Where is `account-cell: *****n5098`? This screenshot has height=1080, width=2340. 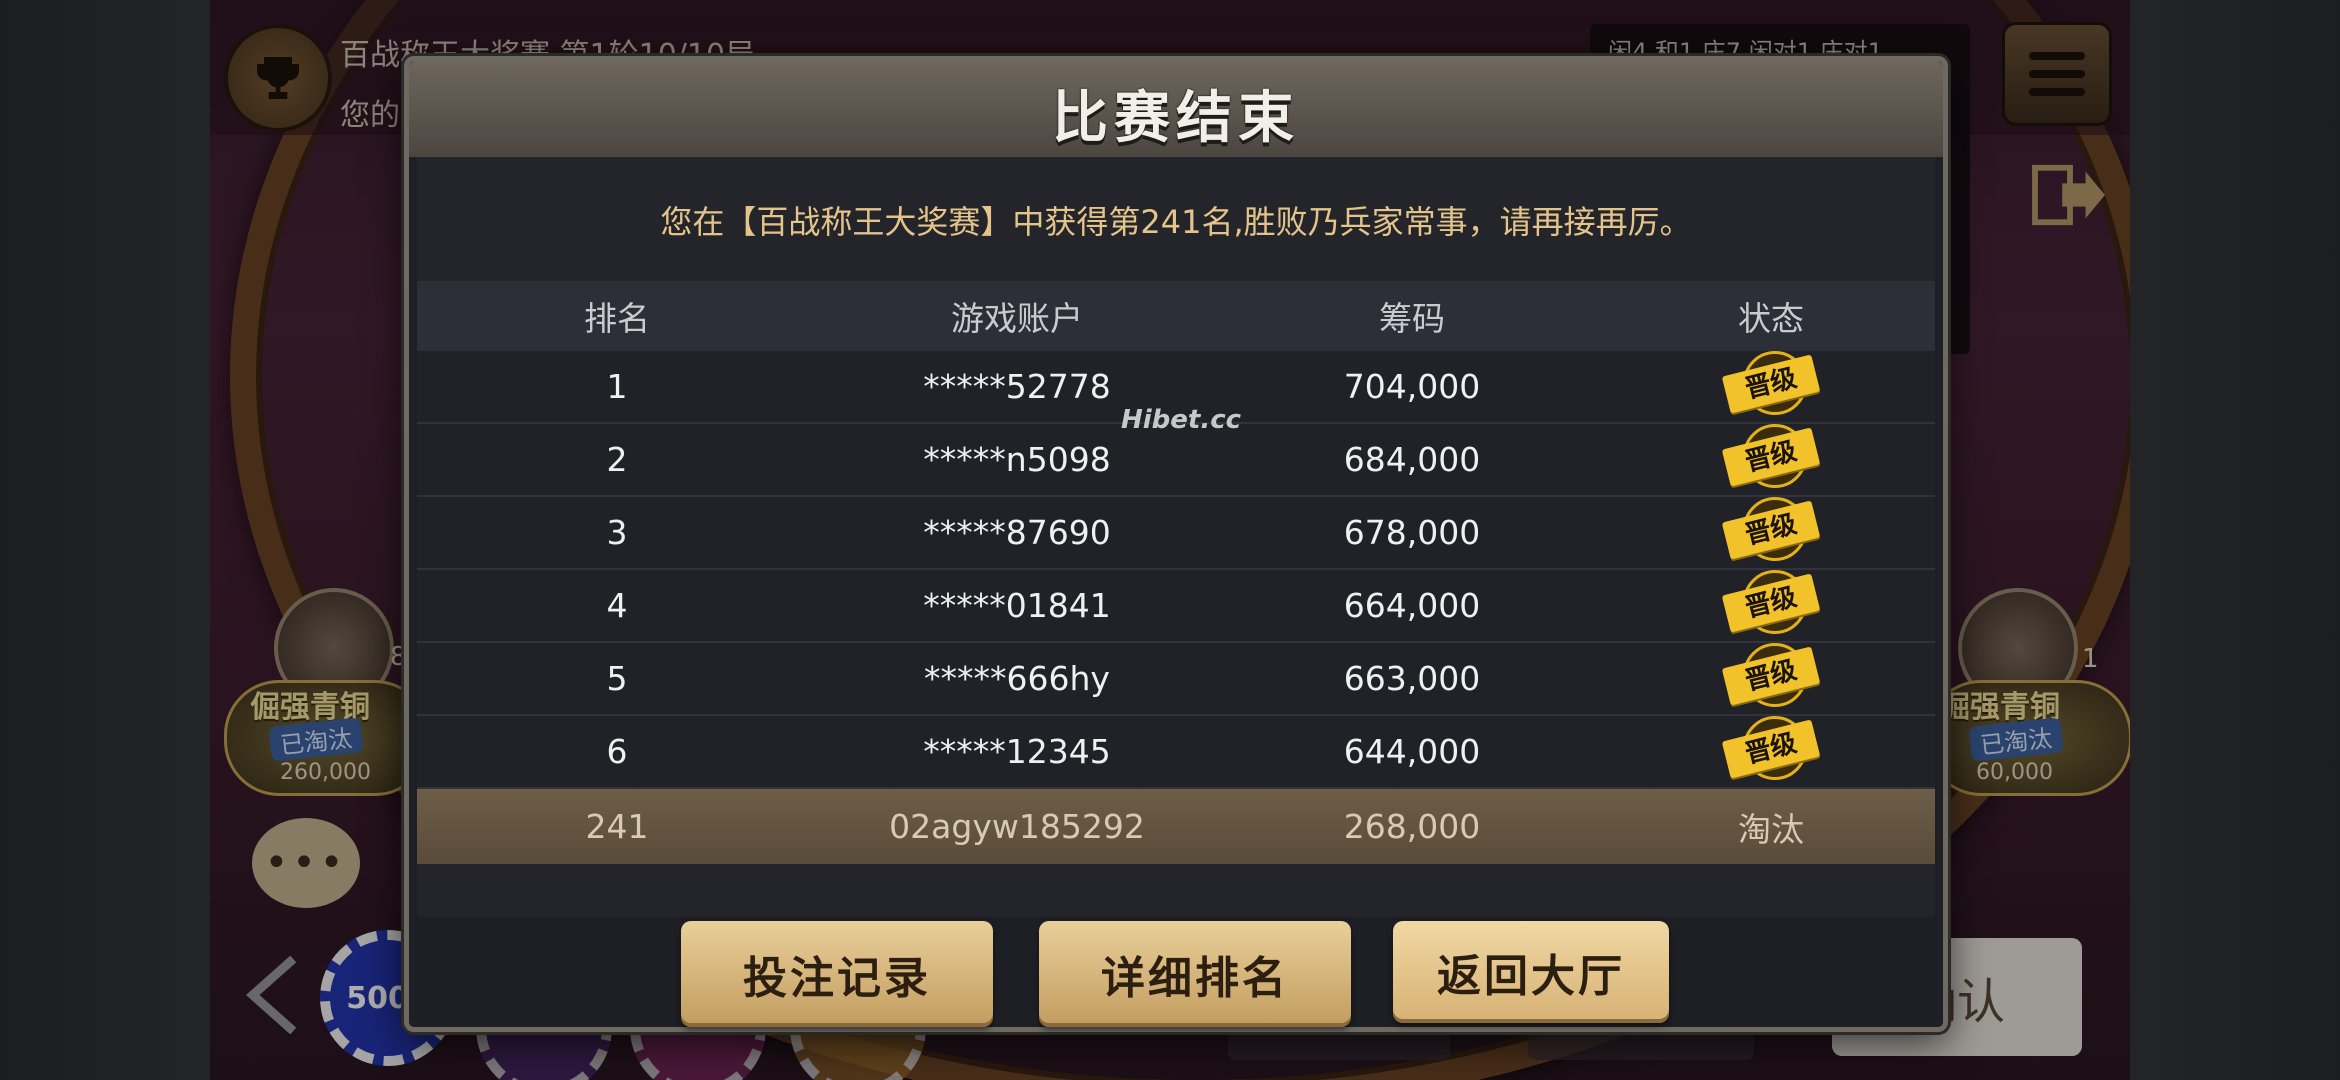
account-cell: *****n5098 is located at coordinates (1017, 459).